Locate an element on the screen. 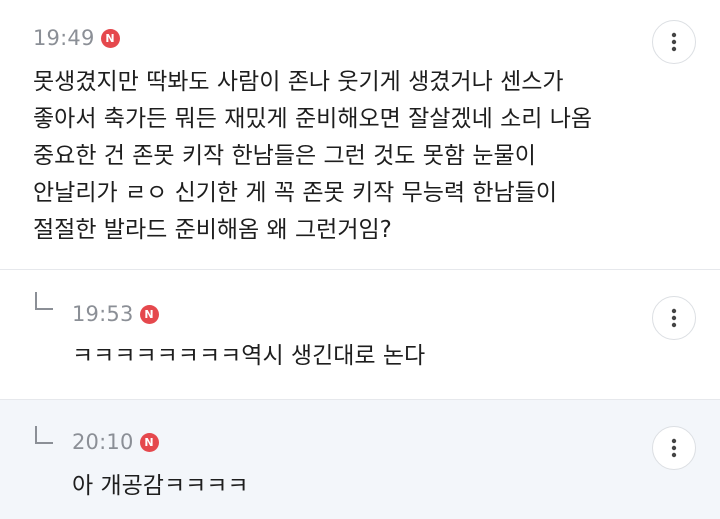 This screenshot has width=720, height=519. reply-timestamp: 20:10 is located at coordinates (103, 442).